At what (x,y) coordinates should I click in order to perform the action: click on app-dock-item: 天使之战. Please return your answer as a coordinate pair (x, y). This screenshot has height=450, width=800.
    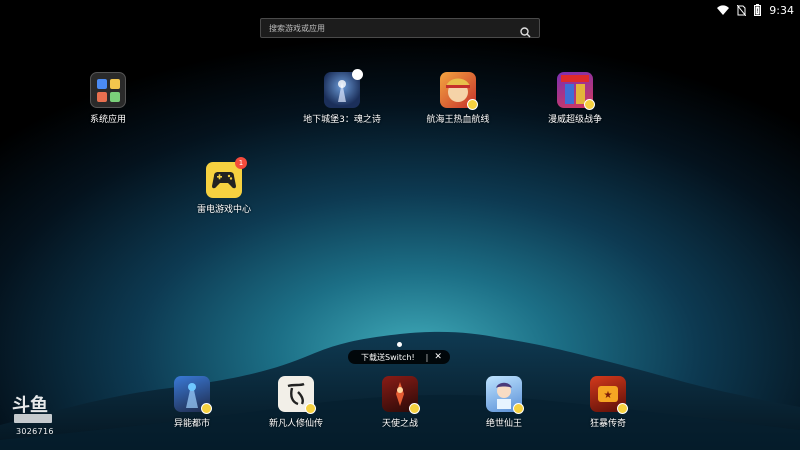
    Looking at the image, I should click on (400, 402).